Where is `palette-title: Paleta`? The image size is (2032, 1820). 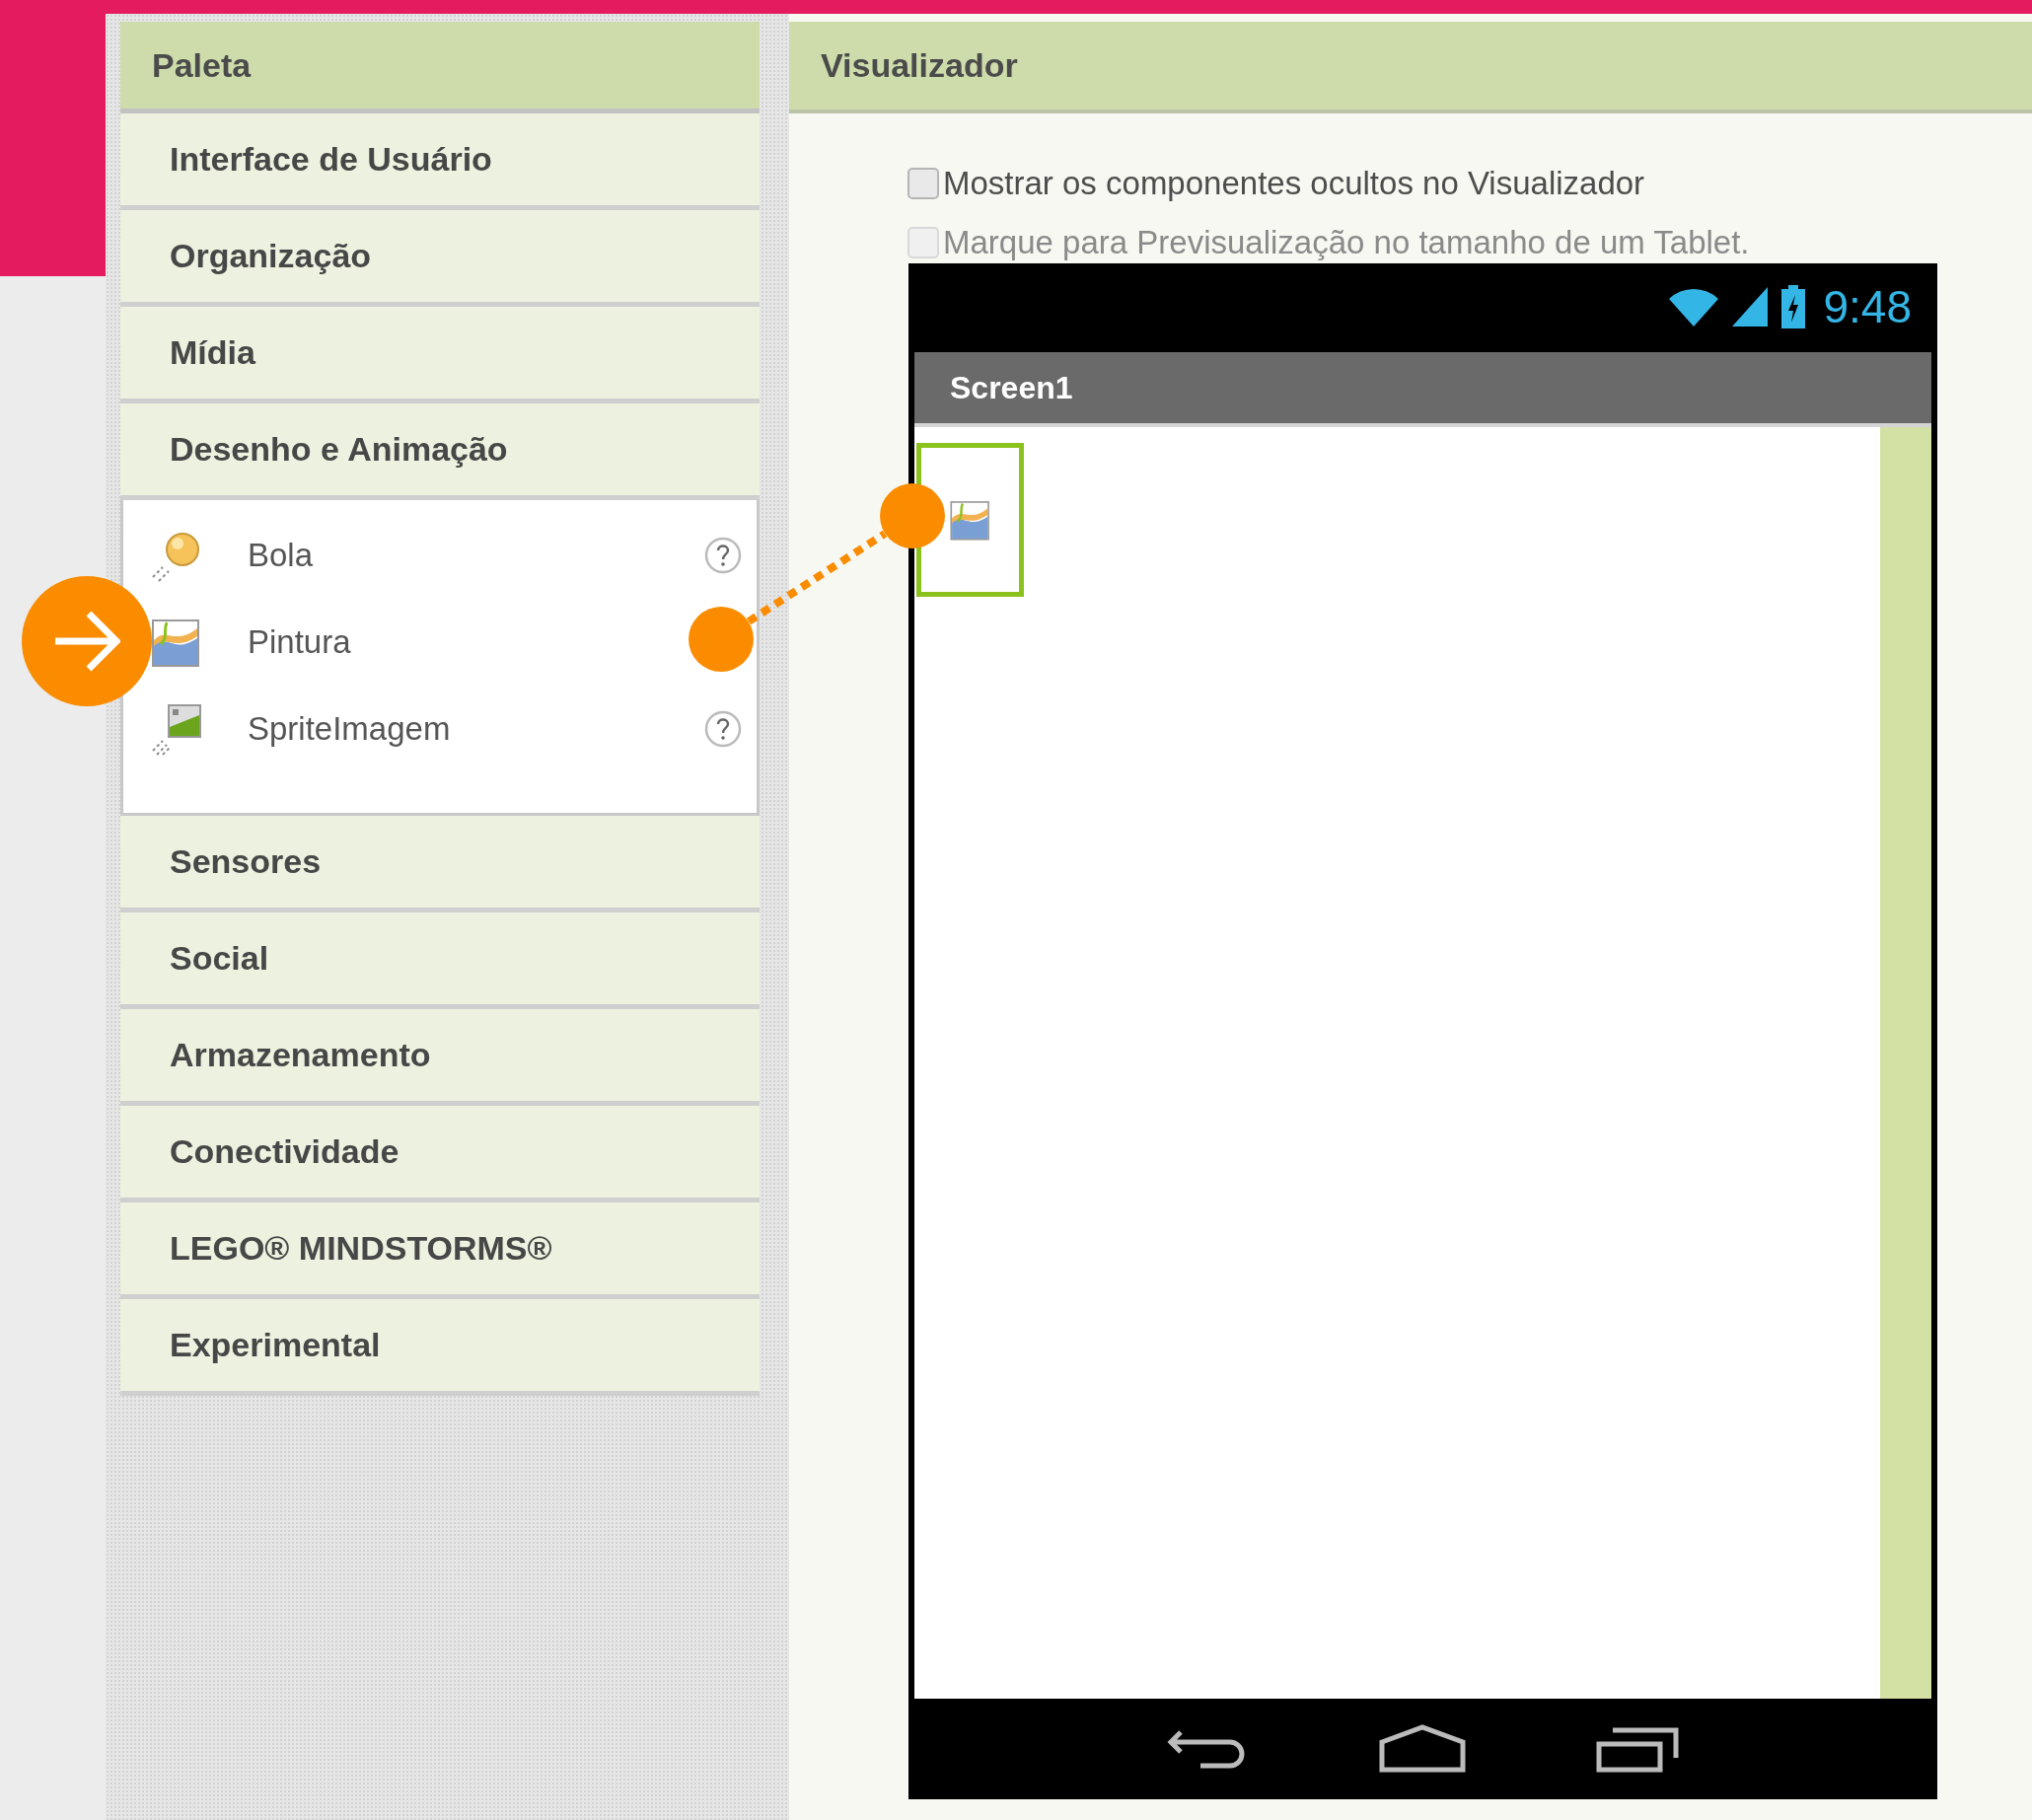
palette-title: Paleta is located at coordinates (440, 67).